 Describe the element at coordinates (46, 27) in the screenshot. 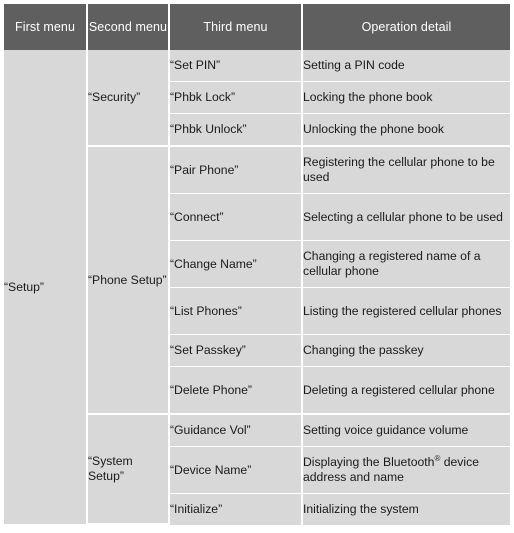

I see `column-header-first-menu: First menu` at that location.